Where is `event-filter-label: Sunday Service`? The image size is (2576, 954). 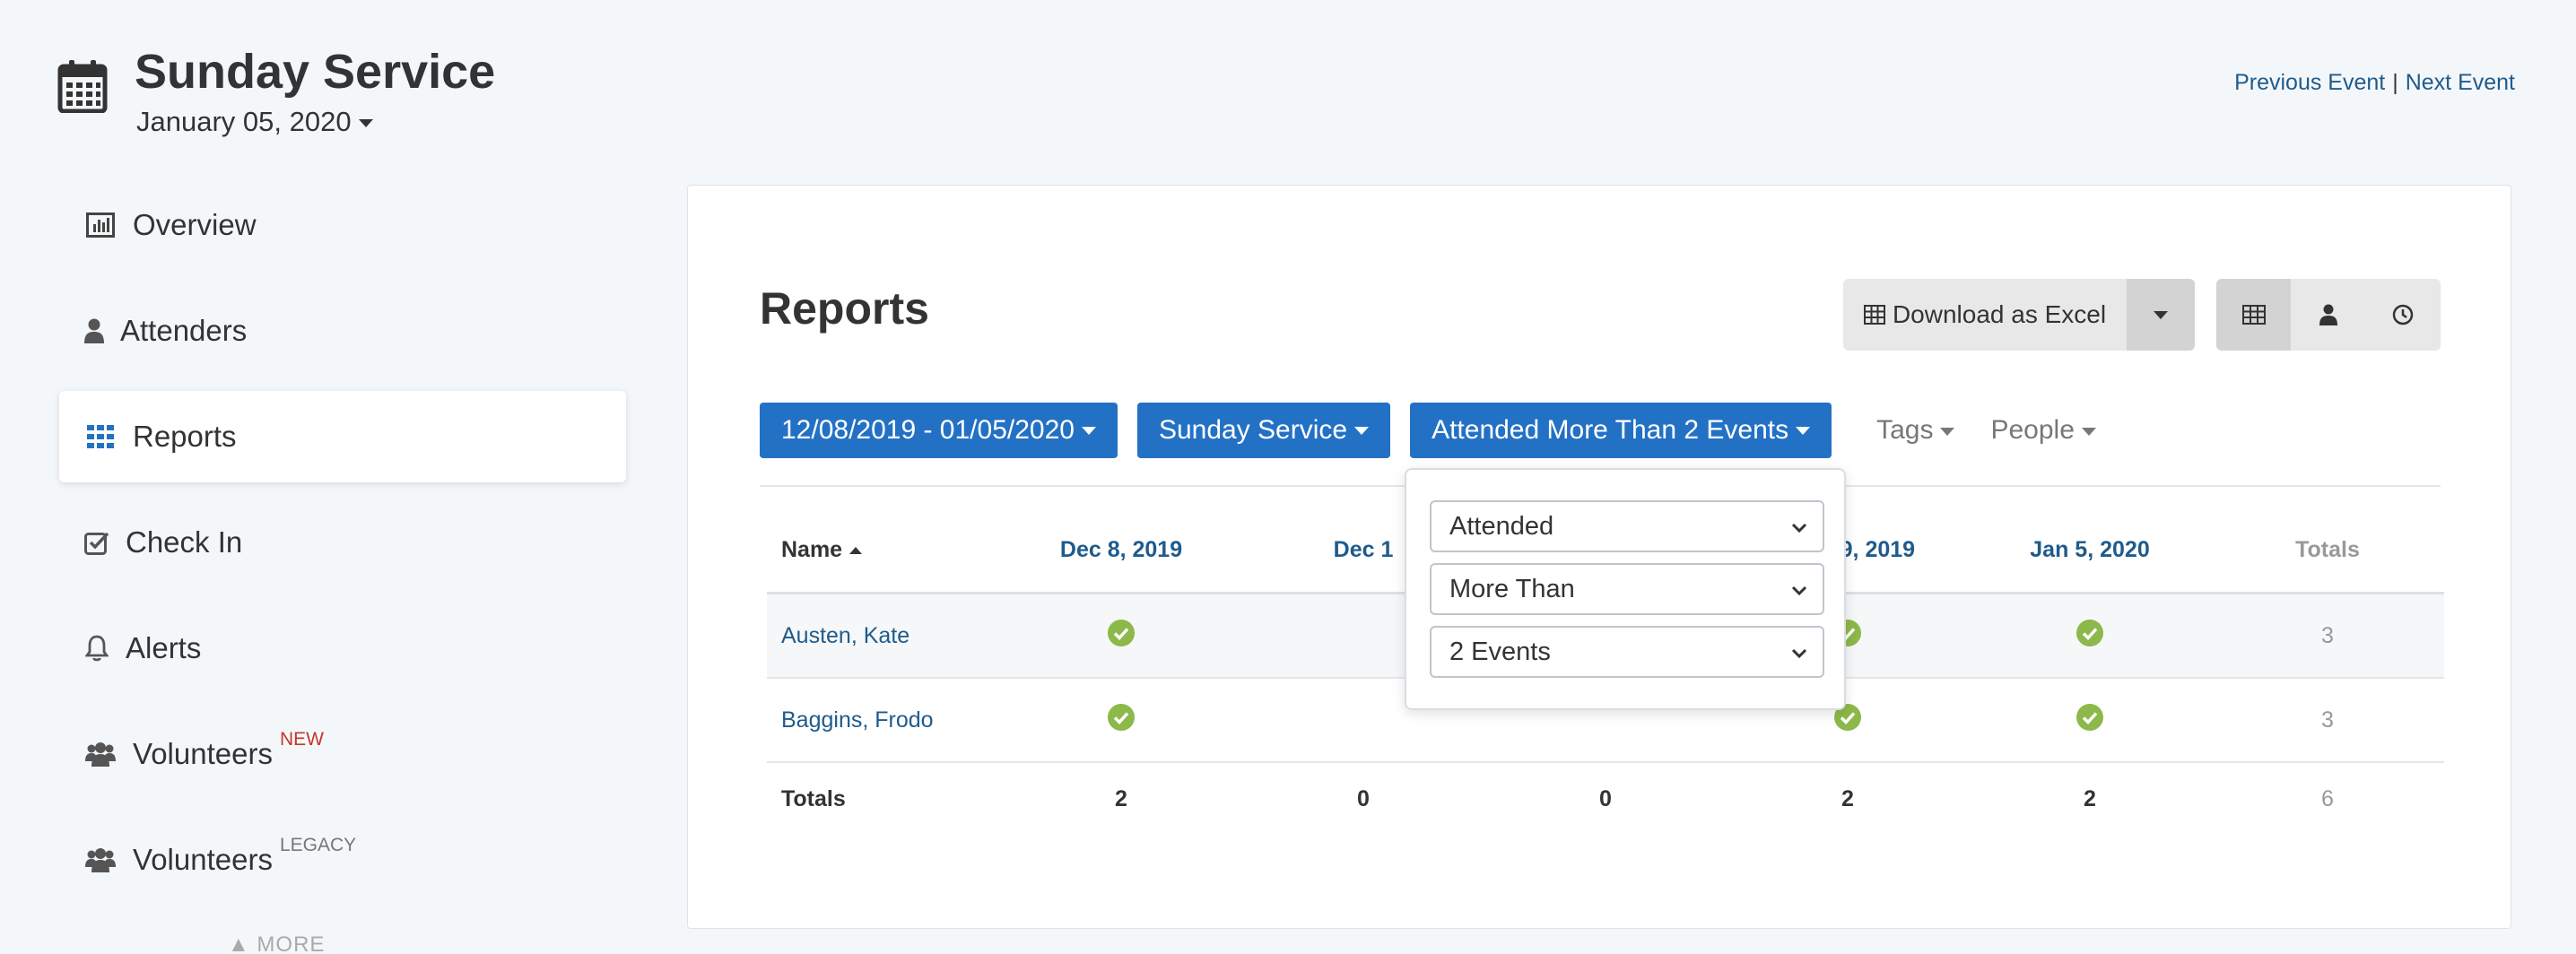
event-filter-label: Sunday Service is located at coordinates (1253, 430).